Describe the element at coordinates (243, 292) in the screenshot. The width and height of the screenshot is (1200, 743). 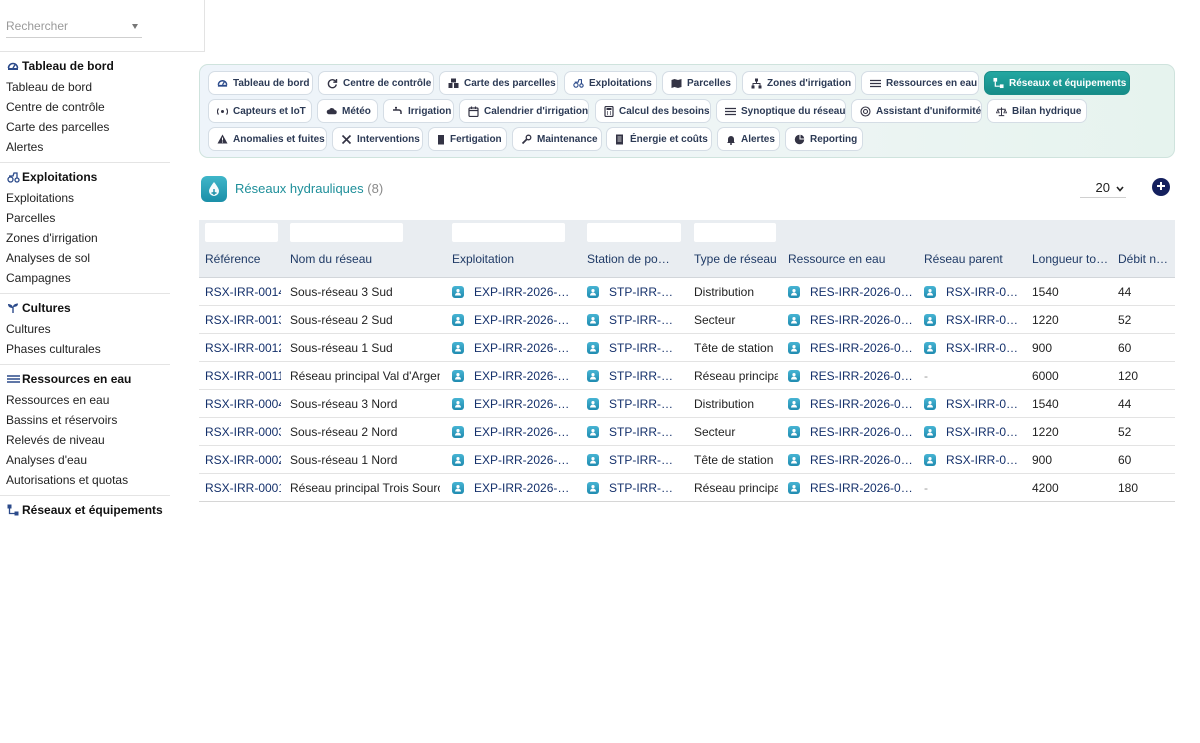
I see `record-link: RSX-IRR-0014` at that location.